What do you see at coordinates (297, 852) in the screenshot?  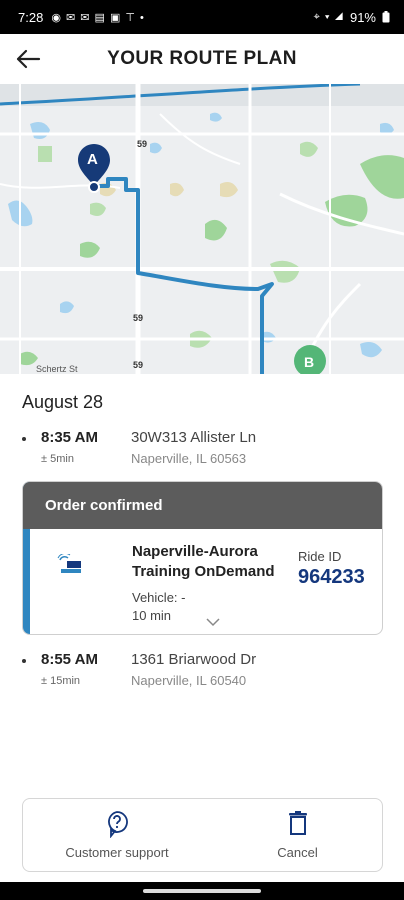 I see `cancel-label: Cancel` at bounding box center [297, 852].